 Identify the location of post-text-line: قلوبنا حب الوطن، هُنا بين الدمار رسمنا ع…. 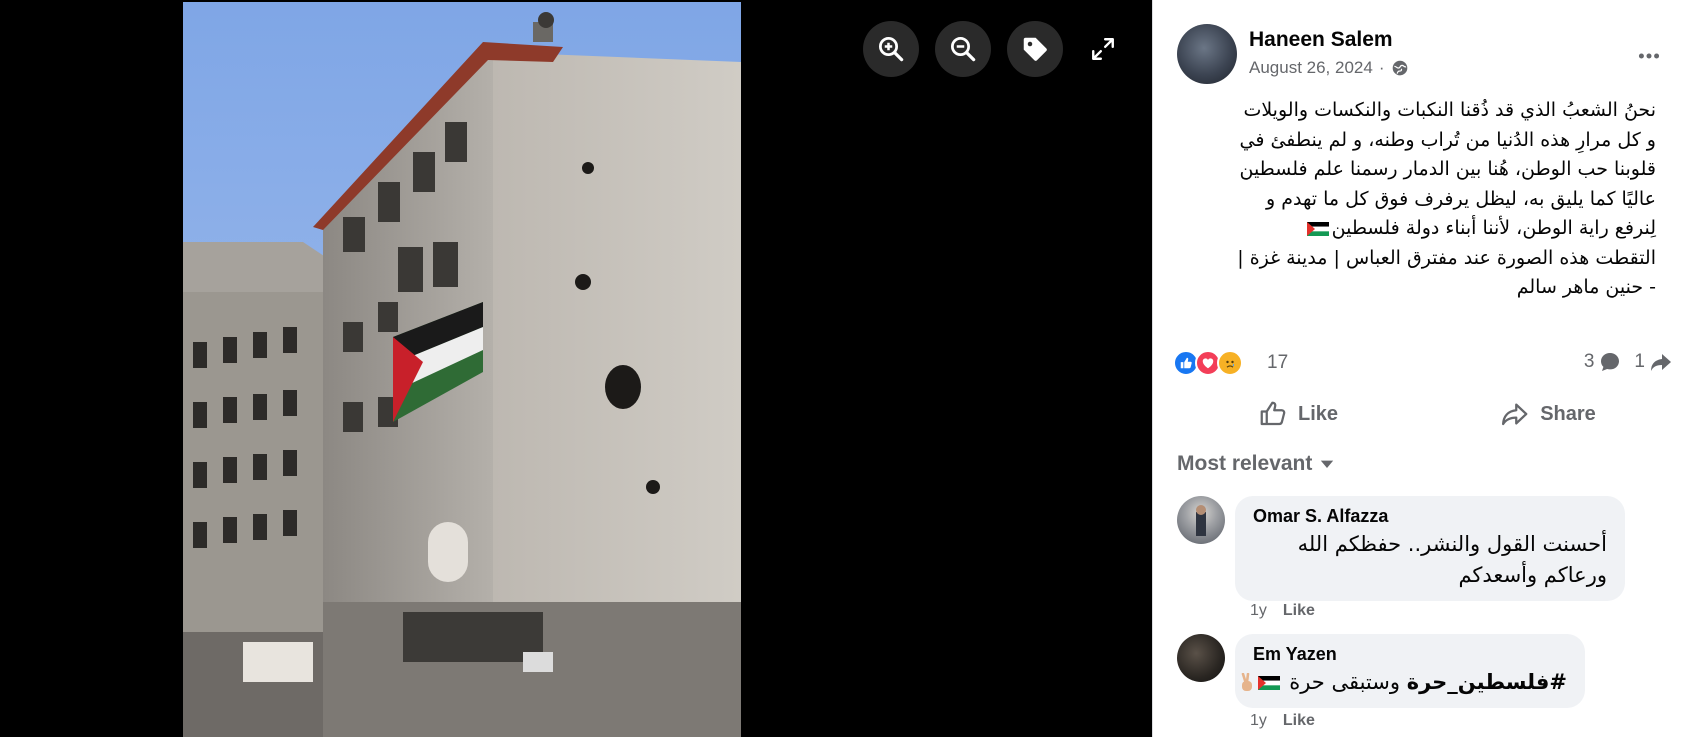
(1447, 169).